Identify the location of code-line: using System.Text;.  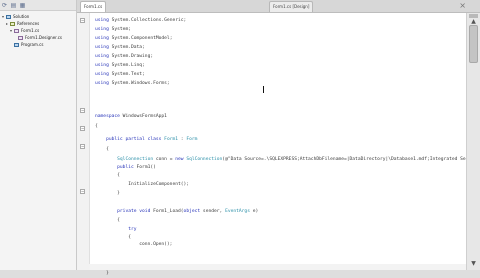
(120, 74).